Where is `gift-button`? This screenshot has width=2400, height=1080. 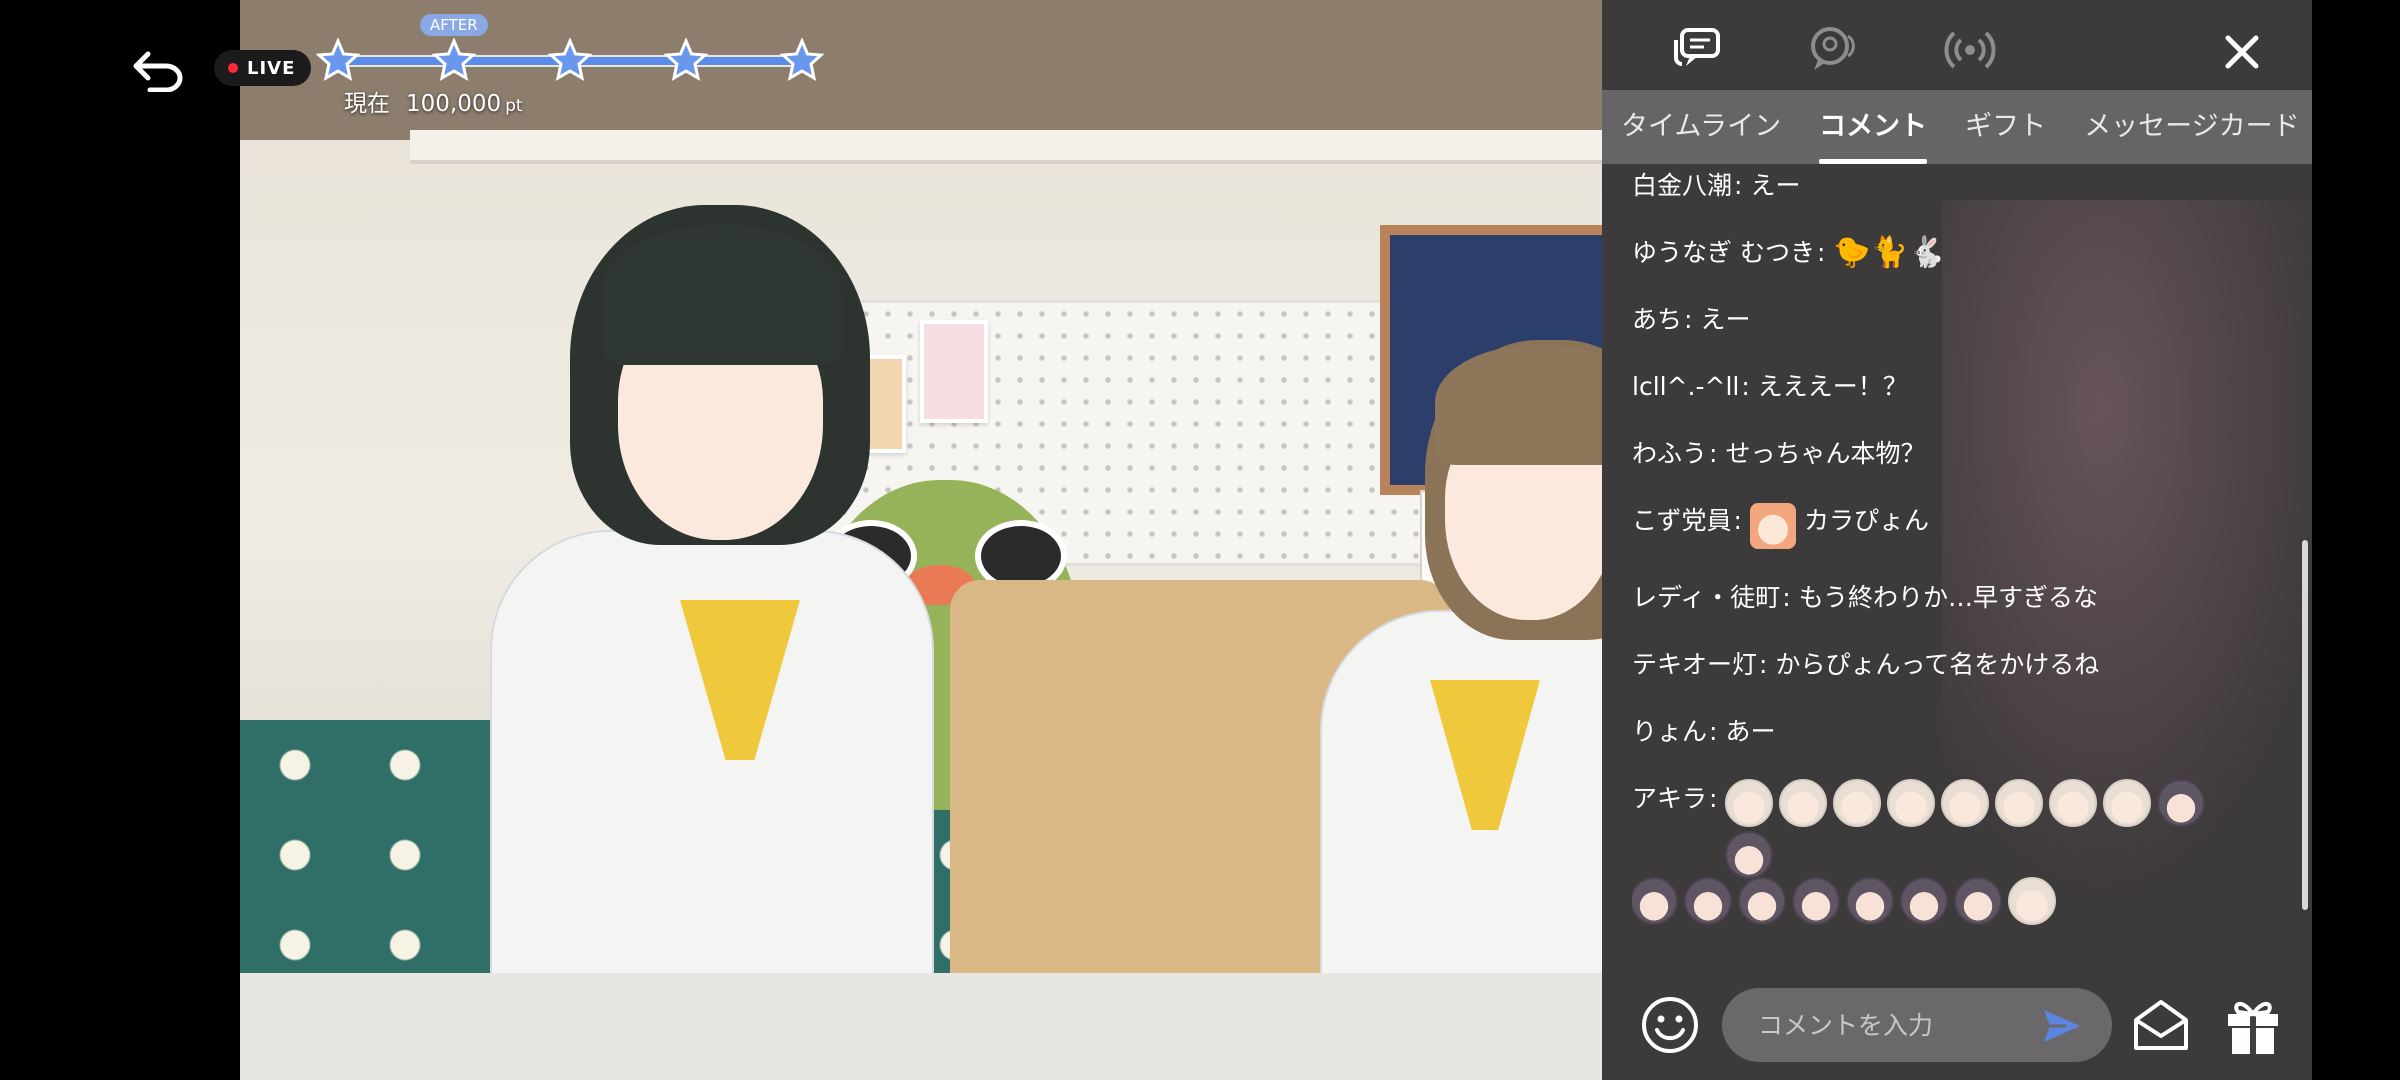
gift-button is located at coordinates (2253, 1025).